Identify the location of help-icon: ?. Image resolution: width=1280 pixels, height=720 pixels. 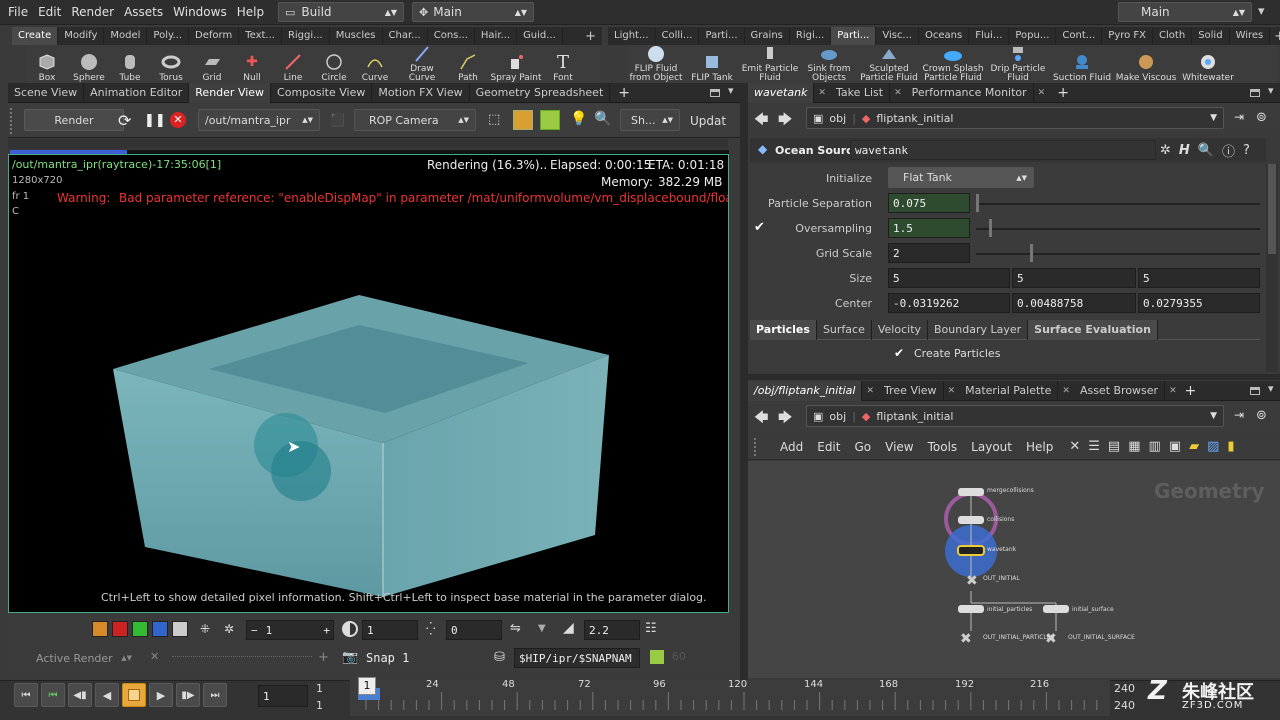
(1246, 150).